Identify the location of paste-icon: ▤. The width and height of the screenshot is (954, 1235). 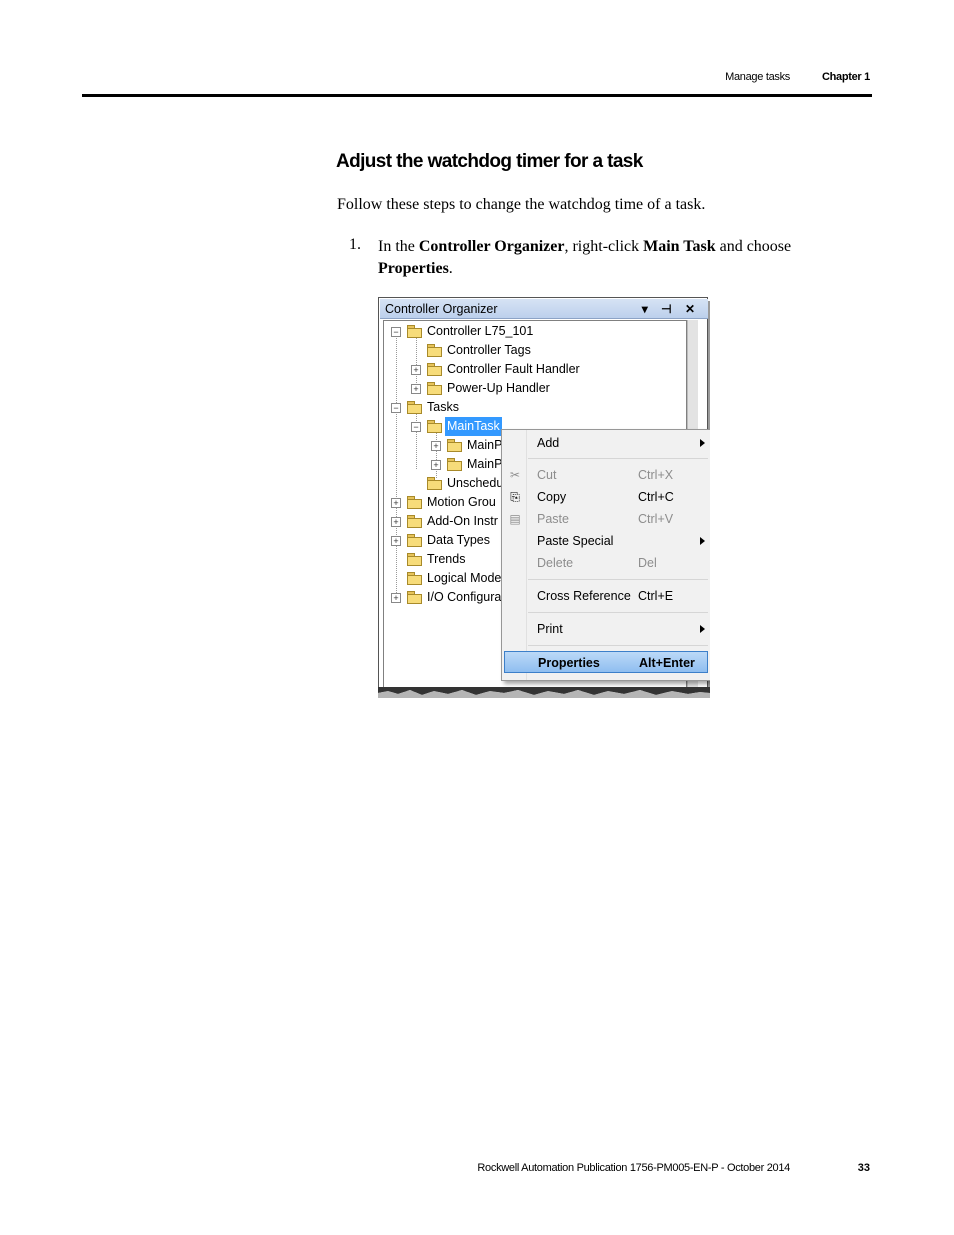
(515, 519).